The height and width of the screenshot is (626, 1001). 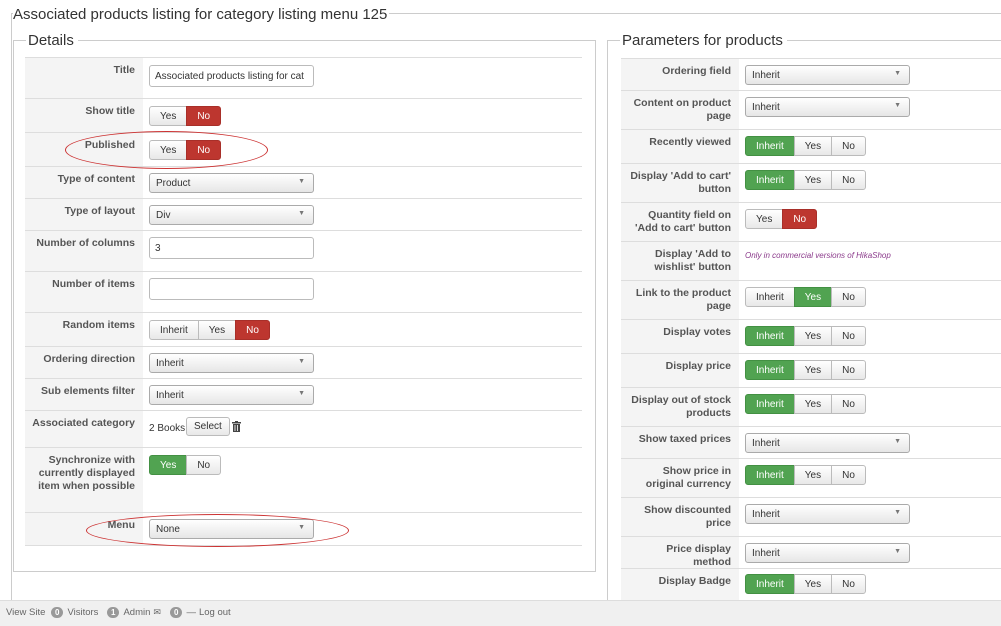 I want to click on recently-viewed-toggle: Inherit Yes No, so click(x=805, y=146).